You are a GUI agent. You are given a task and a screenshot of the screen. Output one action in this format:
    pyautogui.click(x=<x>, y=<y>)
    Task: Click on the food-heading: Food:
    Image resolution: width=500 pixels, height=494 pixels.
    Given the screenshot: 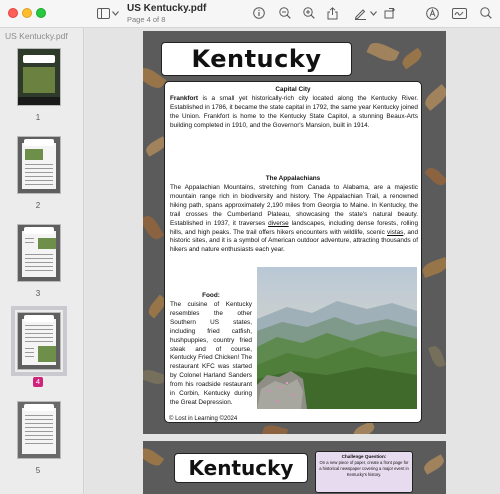 What is the action you would take?
    pyautogui.click(x=211, y=295)
    